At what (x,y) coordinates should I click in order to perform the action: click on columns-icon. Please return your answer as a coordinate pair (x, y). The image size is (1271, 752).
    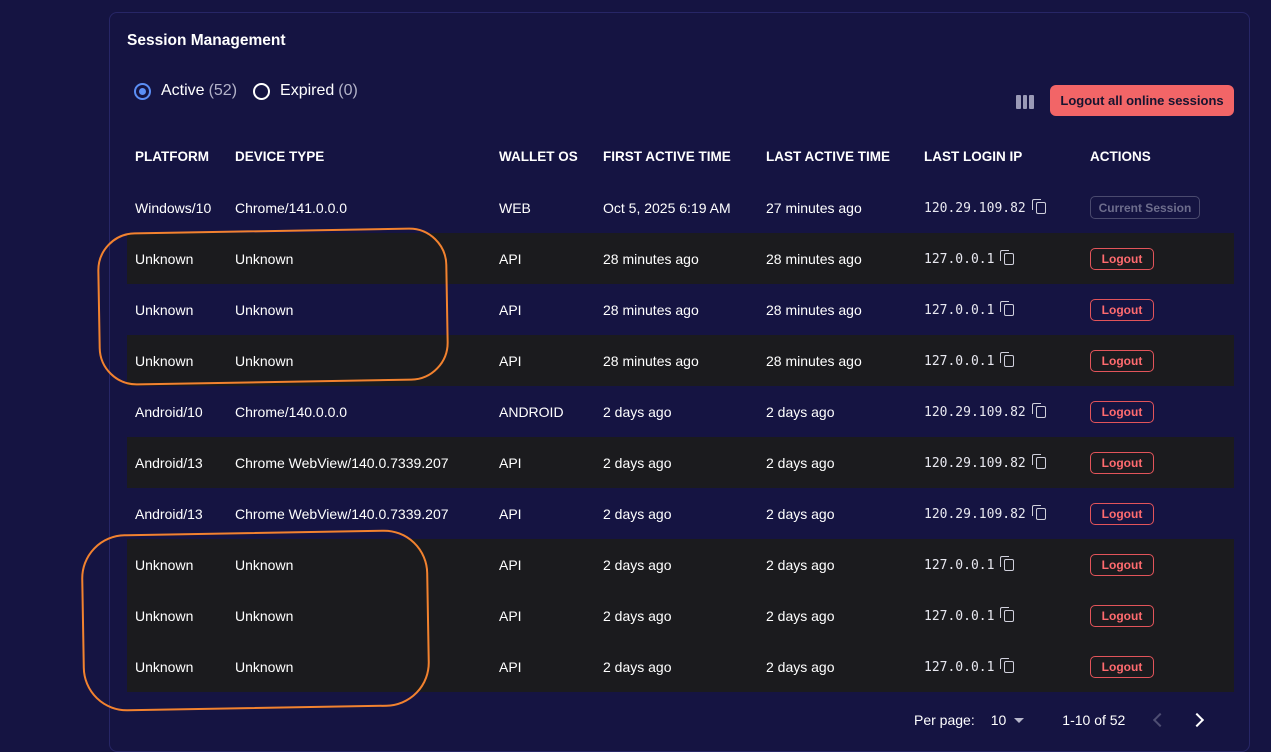
    Looking at the image, I should click on (1025, 102).